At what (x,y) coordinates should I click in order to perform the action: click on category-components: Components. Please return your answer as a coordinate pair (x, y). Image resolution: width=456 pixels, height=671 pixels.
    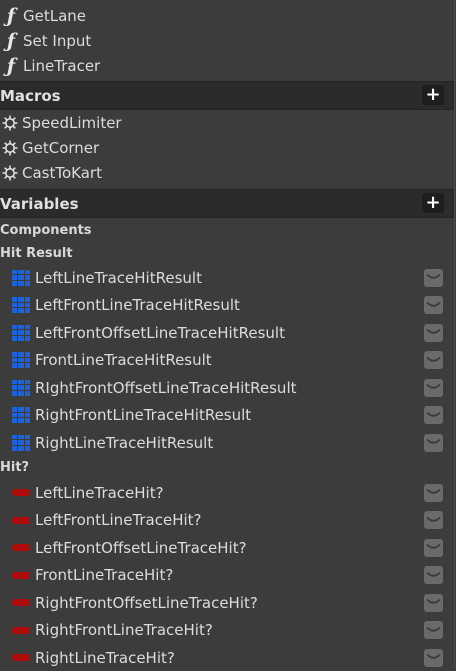
    Looking at the image, I should click on (227, 230).